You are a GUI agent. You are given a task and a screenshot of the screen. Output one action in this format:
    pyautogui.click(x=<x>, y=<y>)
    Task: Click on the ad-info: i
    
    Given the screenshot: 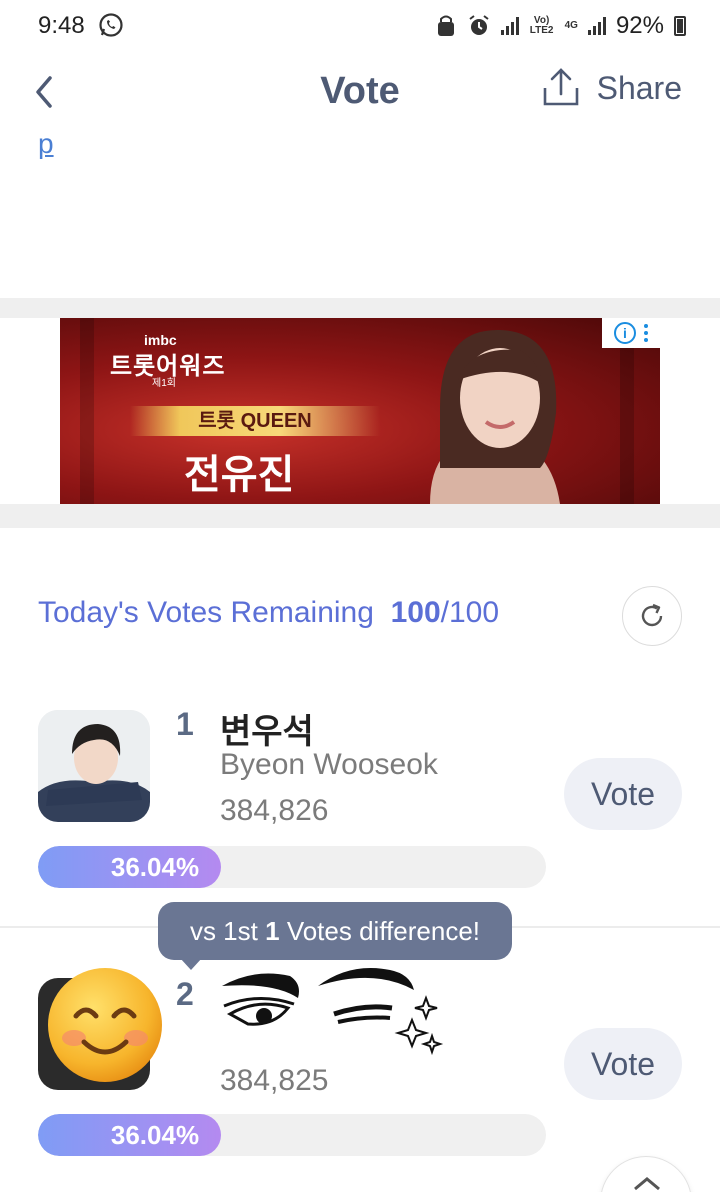 What is the action you would take?
    pyautogui.click(x=631, y=333)
    